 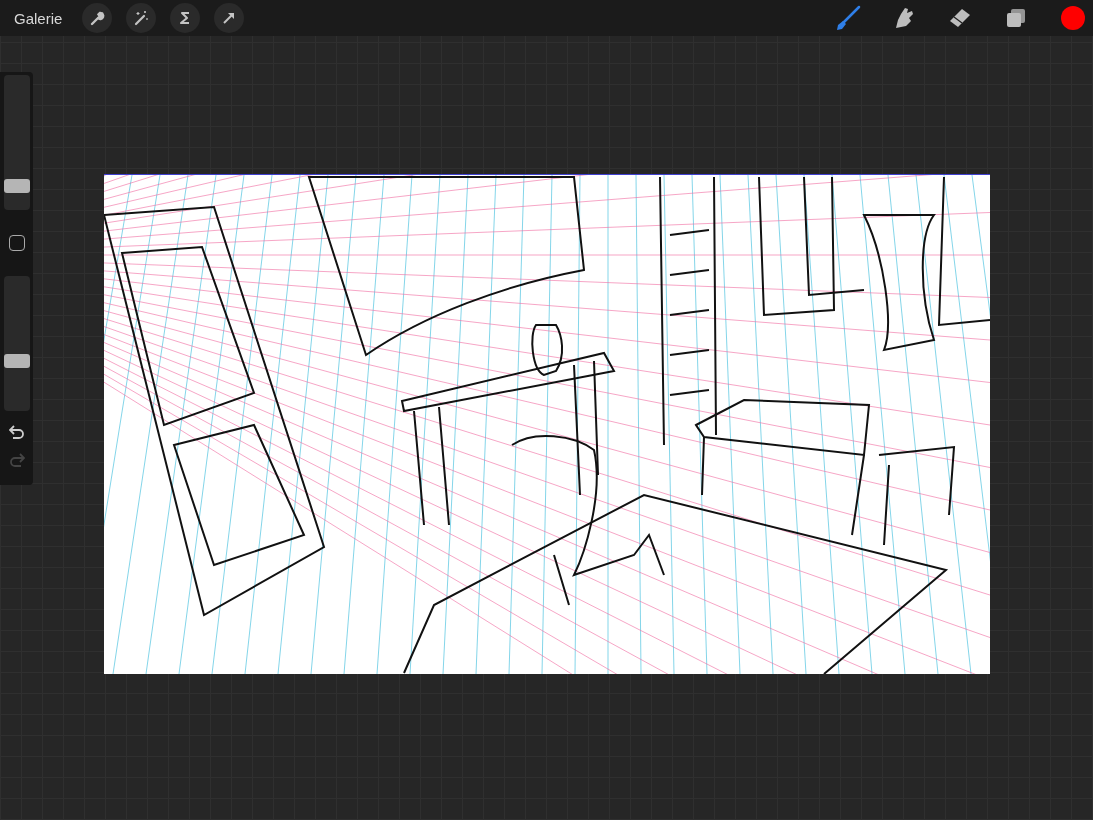 What do you see at coordinates (16, 243) in the screenshot?
I see `modify-button` at bounding box center [16, 243].